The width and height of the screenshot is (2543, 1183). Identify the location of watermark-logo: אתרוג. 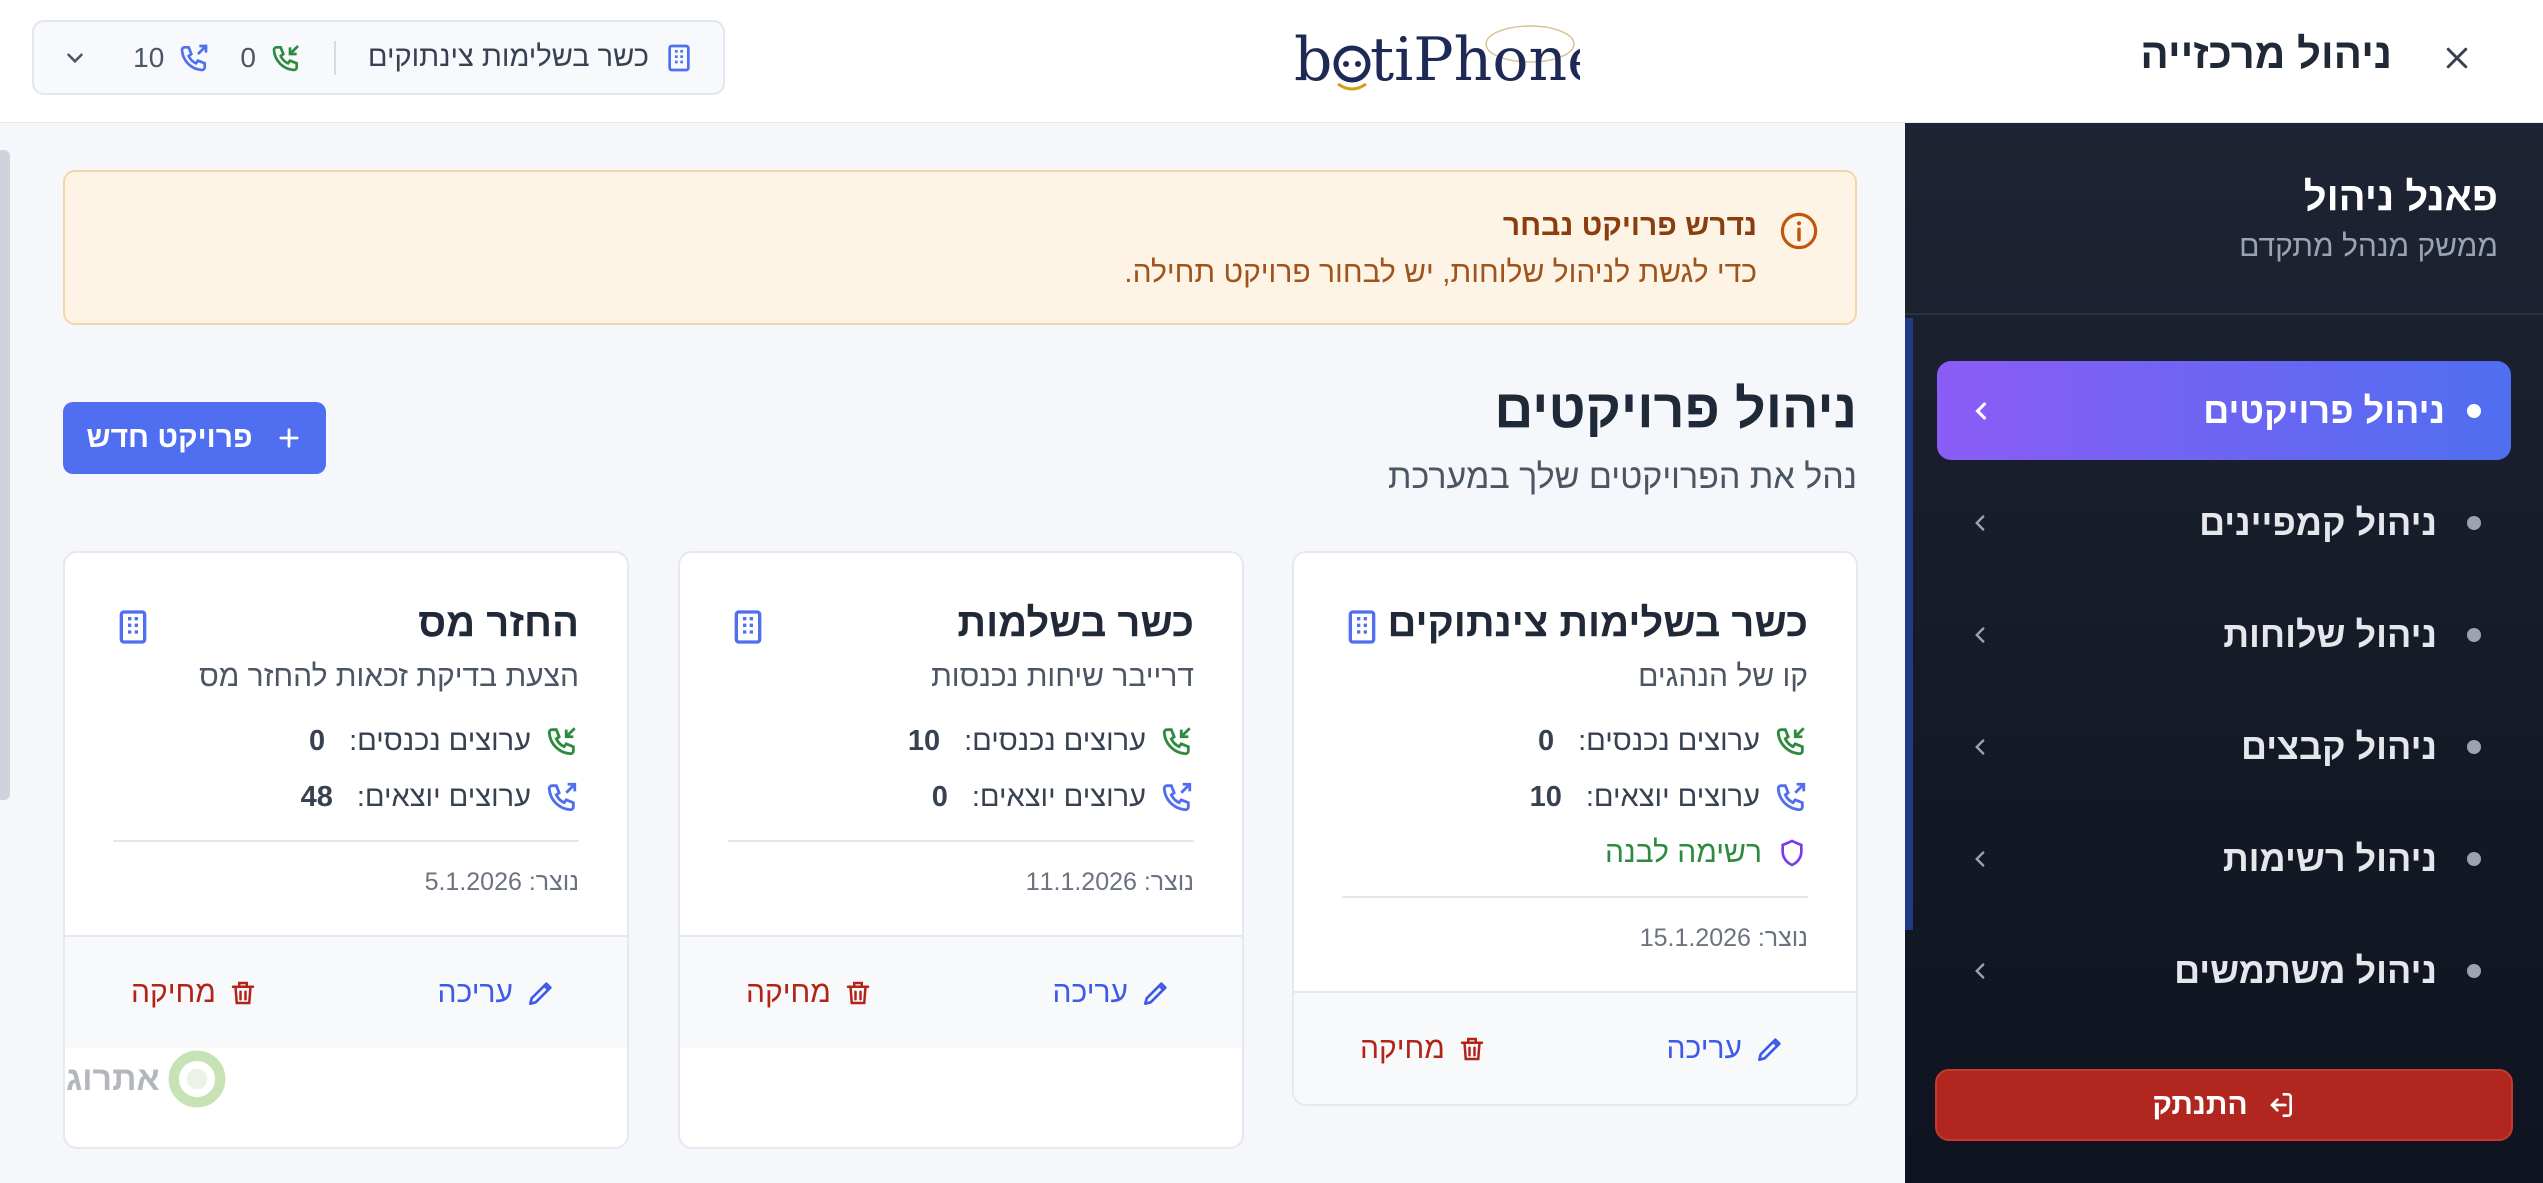
(147, 1079).